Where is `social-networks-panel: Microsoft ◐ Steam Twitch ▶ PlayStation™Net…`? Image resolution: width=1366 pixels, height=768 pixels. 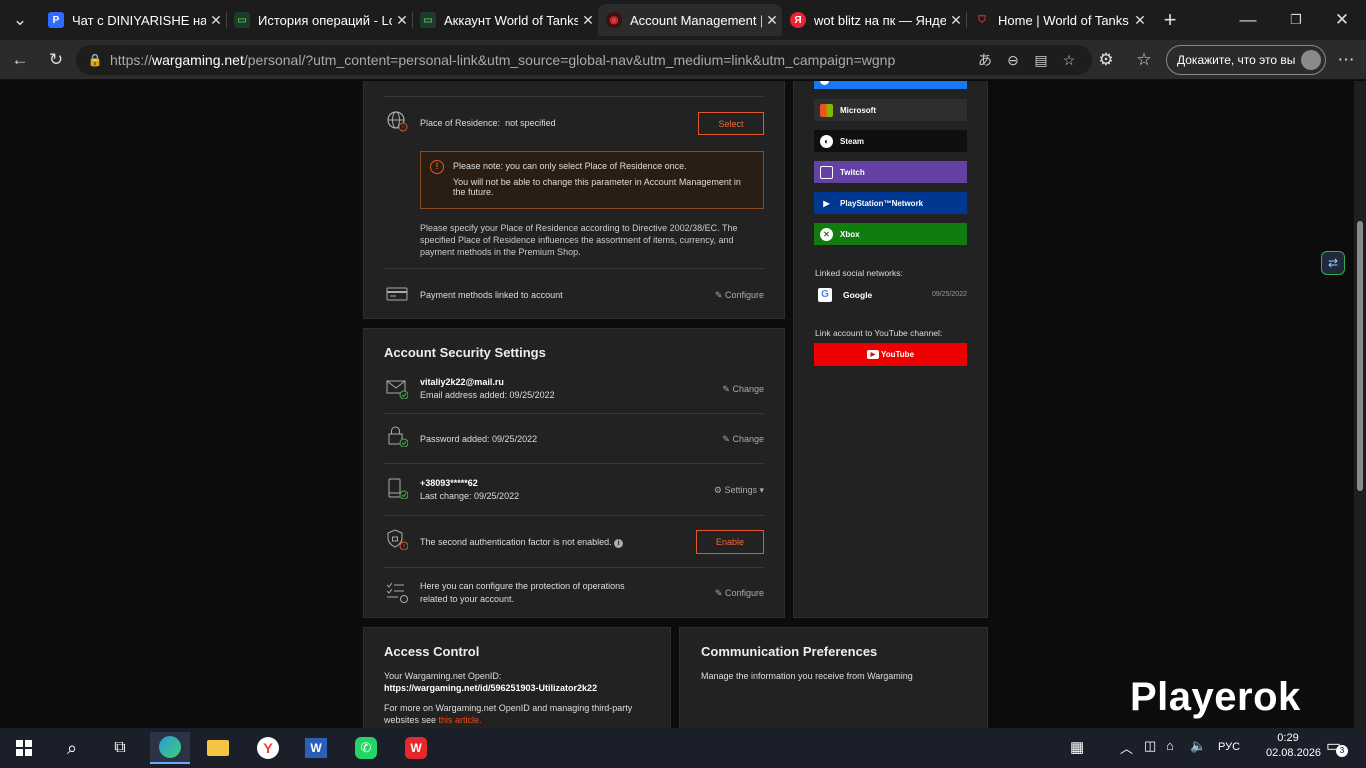
social-networks-panel: Microsoft ◐ Steam Twitch ▶ PlayStation™Net… is located at coordinates (890, 349).